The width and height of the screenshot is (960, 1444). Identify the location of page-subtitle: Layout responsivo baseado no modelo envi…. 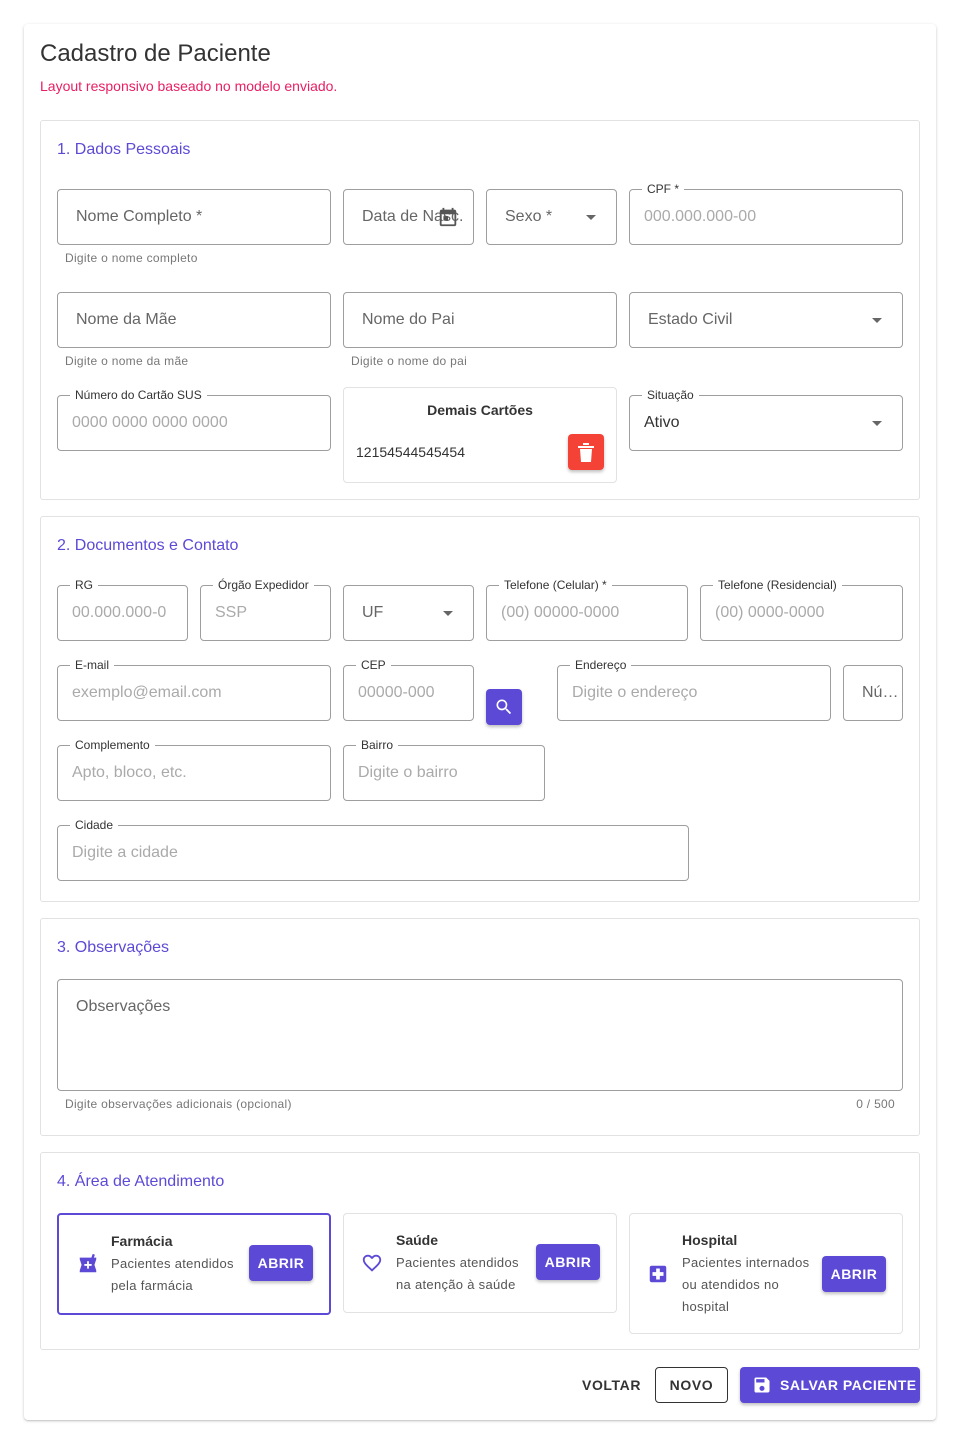
(189, 86).